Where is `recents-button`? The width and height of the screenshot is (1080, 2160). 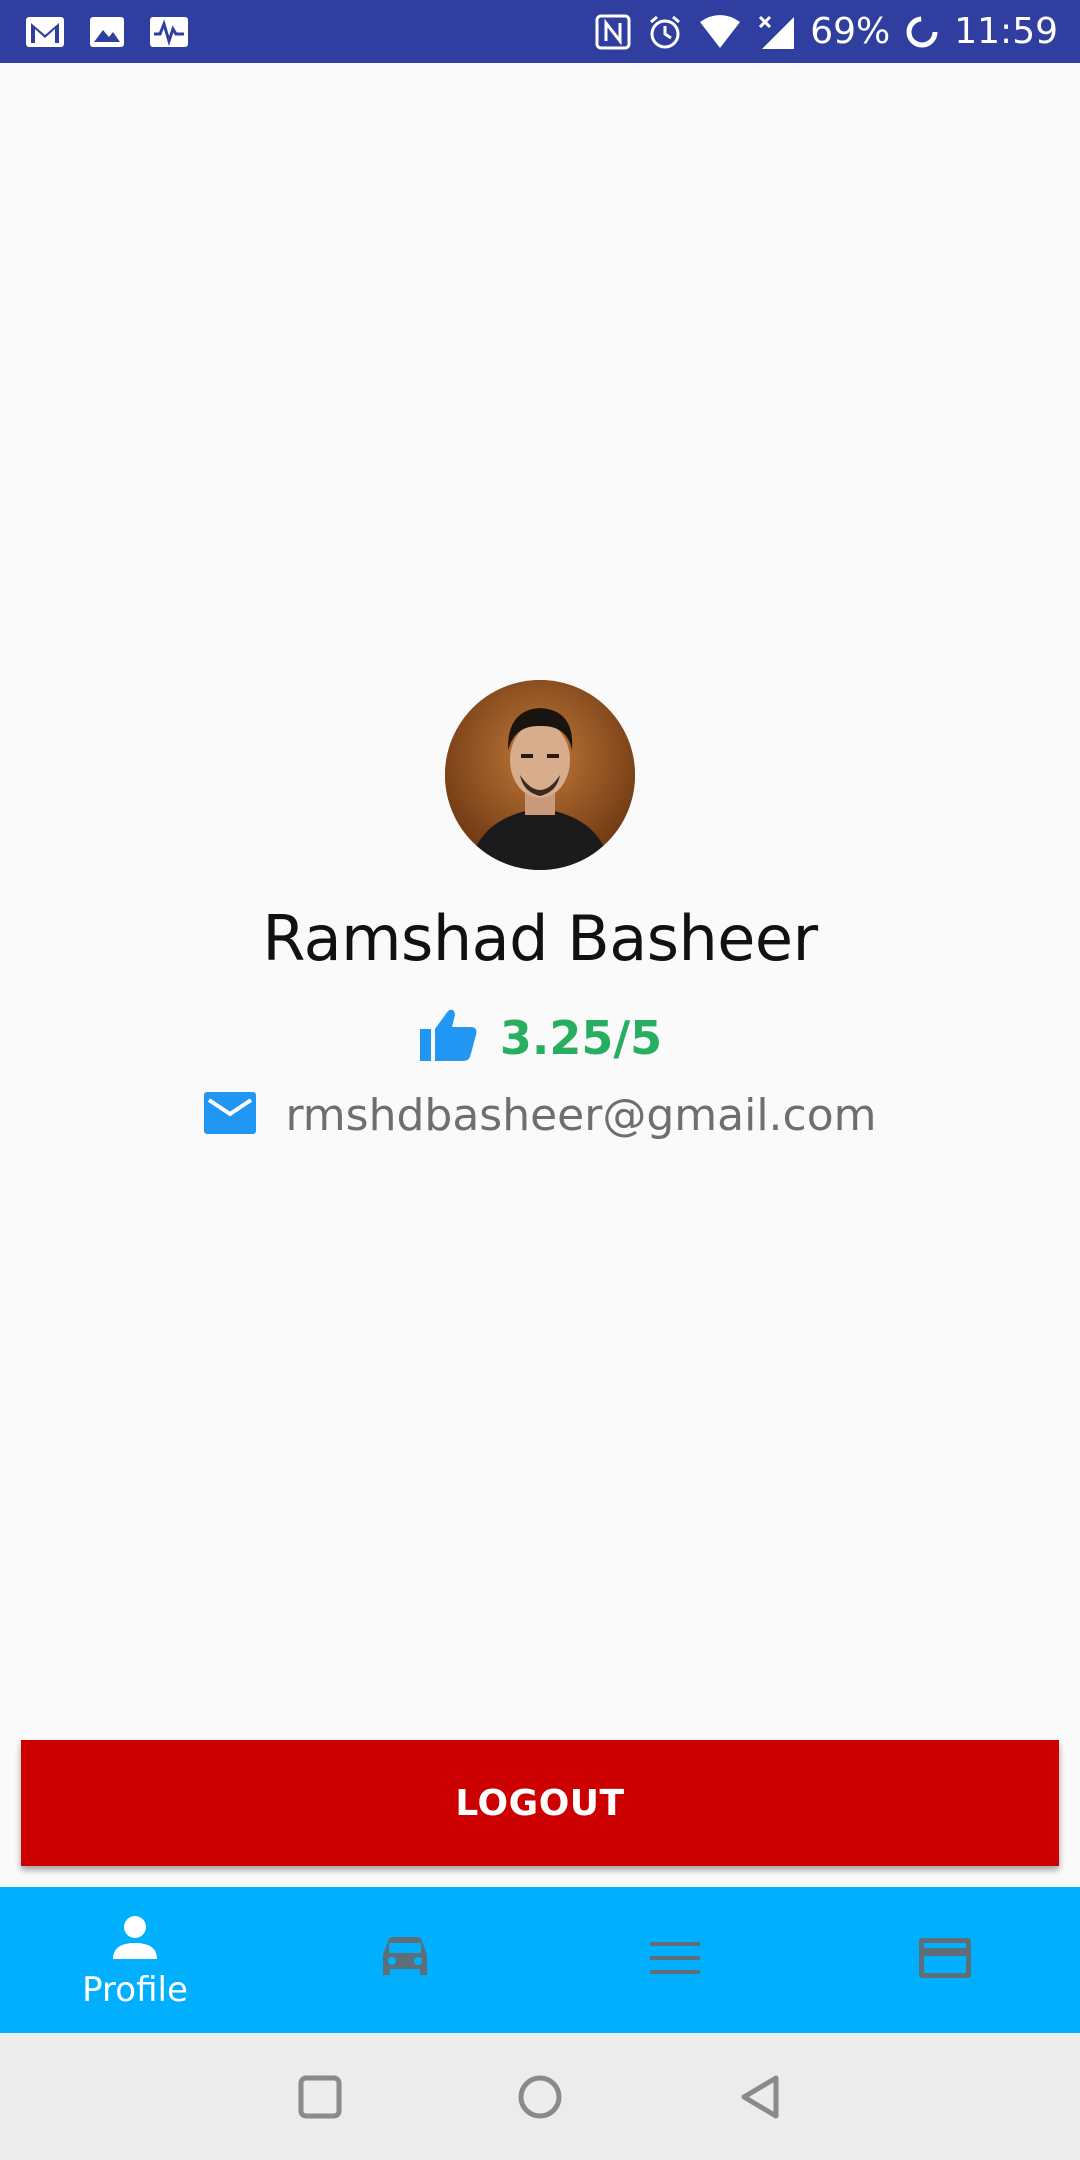 recents-button is located at coordinates (320, 2097).